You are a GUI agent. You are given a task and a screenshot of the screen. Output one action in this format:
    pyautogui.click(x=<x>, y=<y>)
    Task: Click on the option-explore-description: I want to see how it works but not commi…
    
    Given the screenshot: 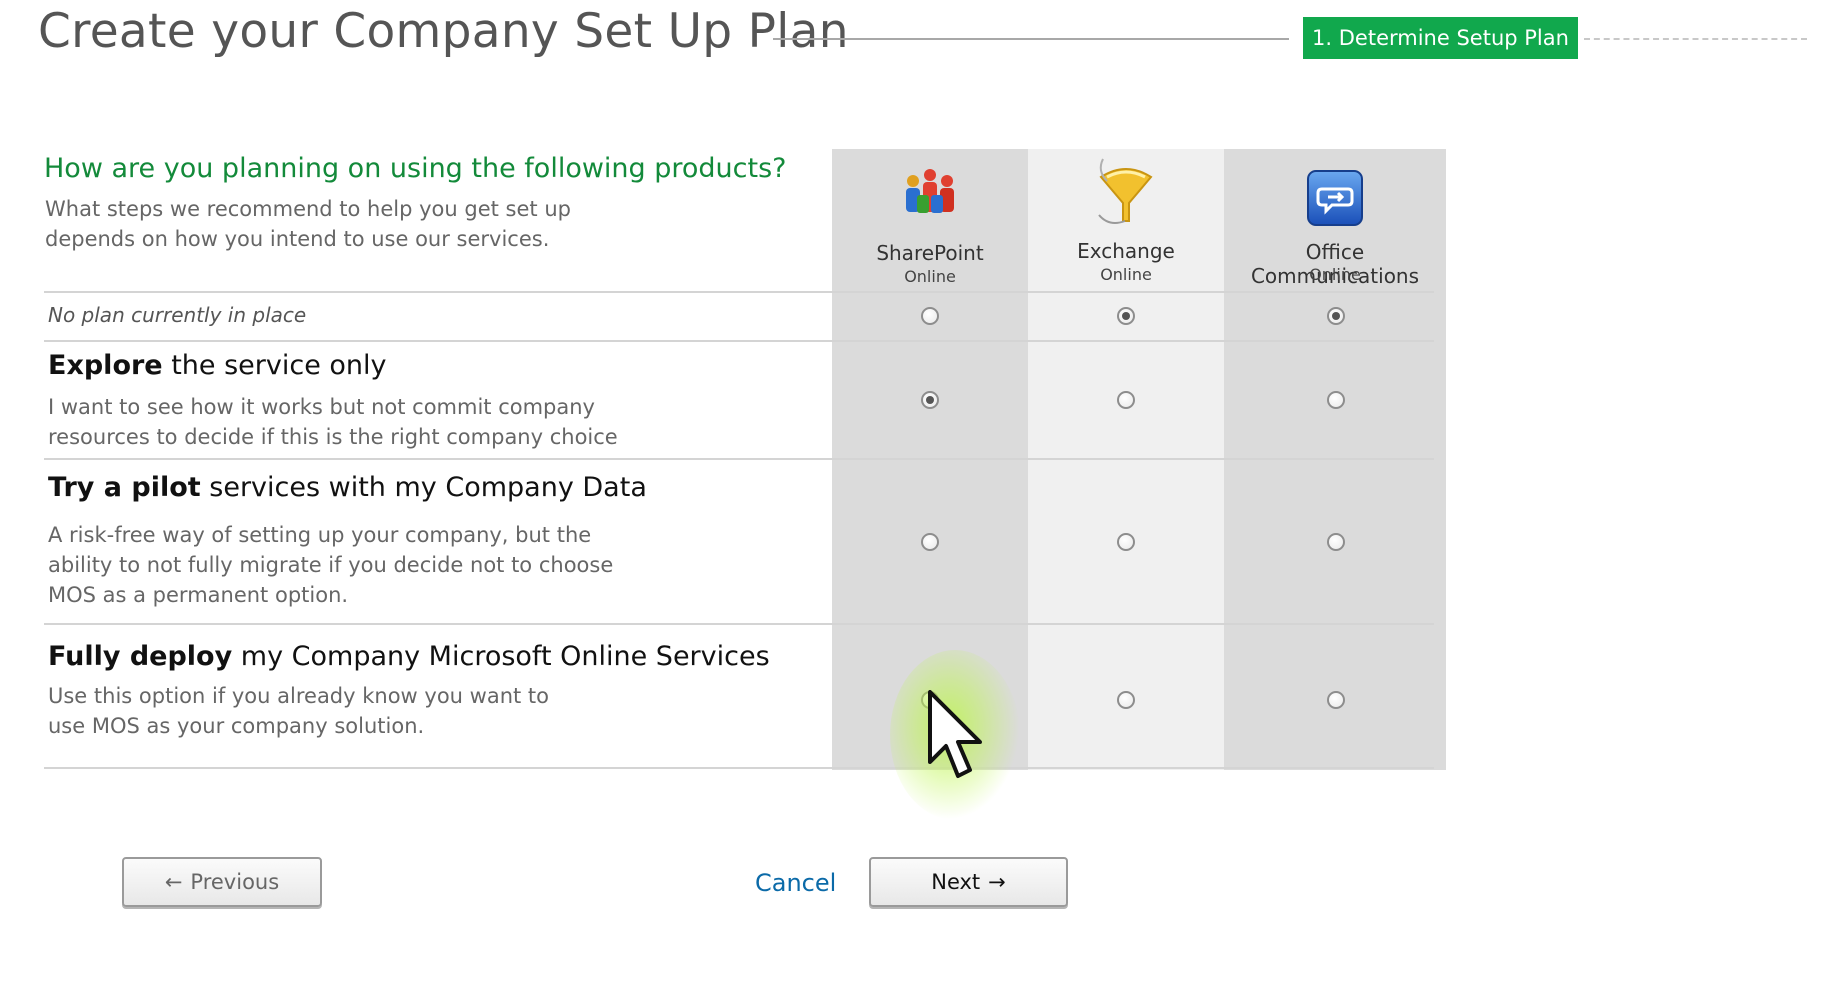 What is the action you would take?
    pyautogui.click(x=368, y=422)
    